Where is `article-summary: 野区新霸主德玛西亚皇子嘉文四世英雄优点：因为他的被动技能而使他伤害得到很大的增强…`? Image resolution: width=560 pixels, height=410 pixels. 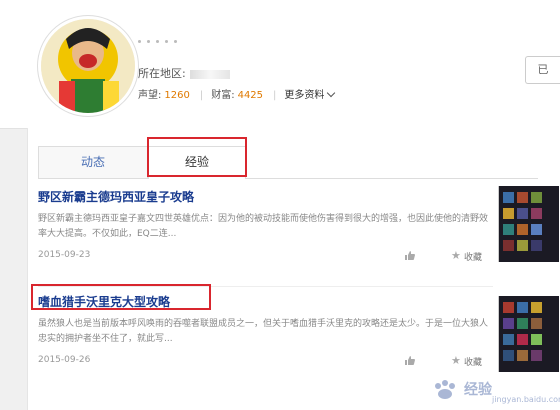 article-summary: 野区新霸主德玛西亚皇子嘉文四世英雄优点：因为他的被动技能而使他伤害得到很大的增强… is located at coordinates (263, 226).